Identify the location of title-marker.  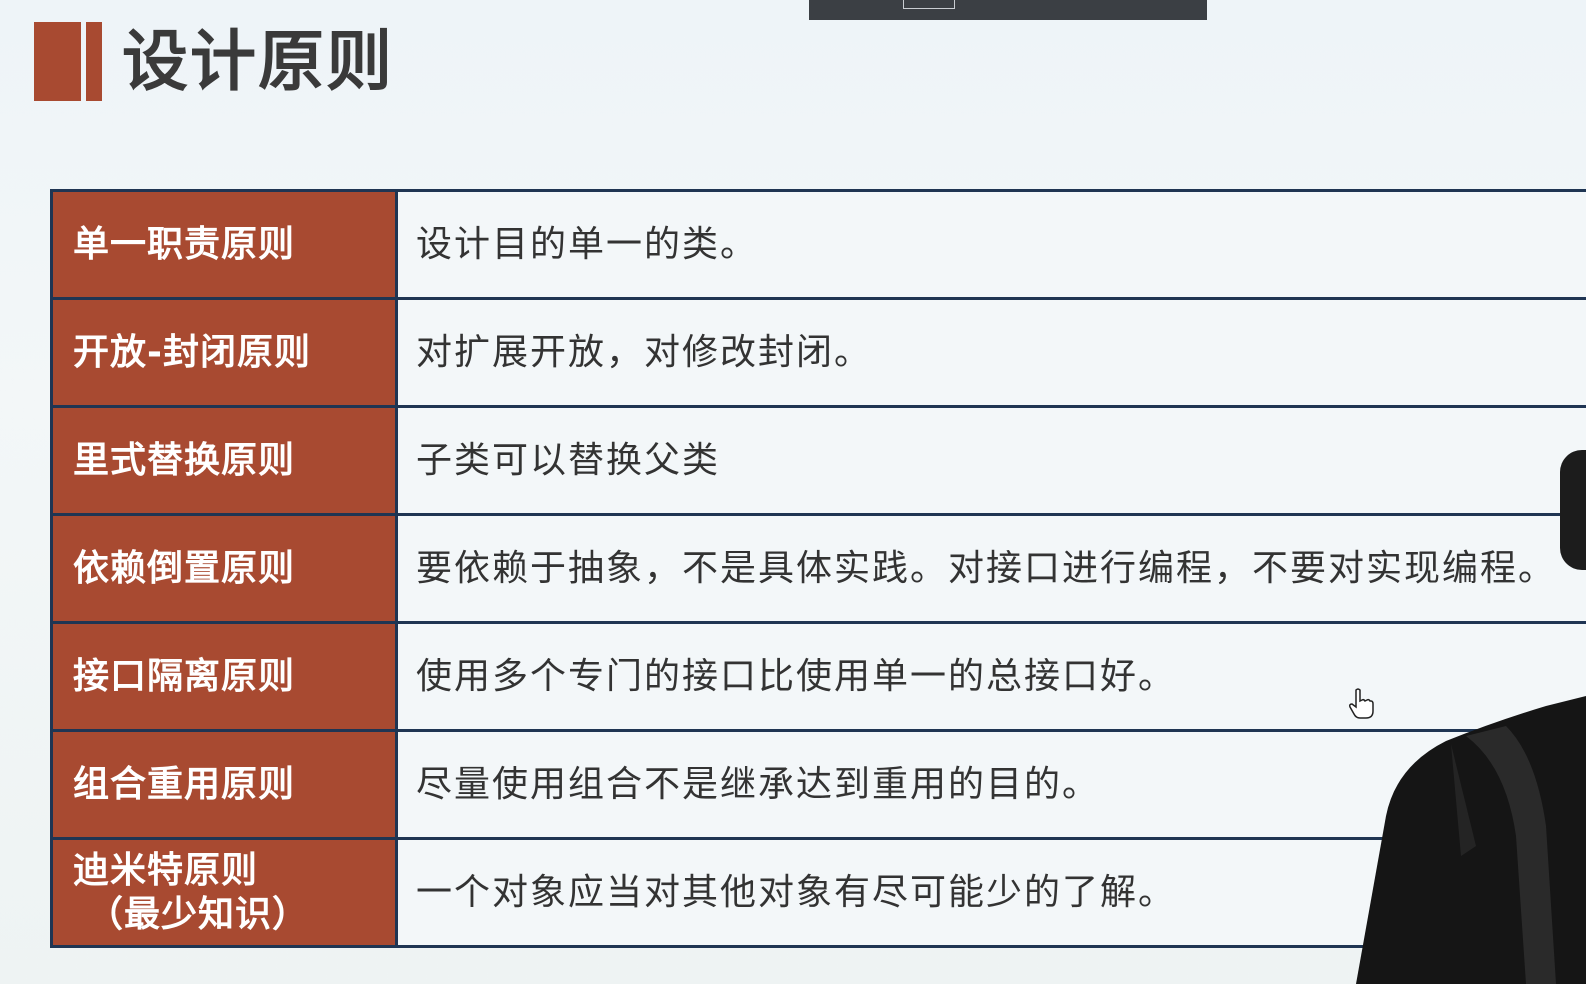
(68, 61).